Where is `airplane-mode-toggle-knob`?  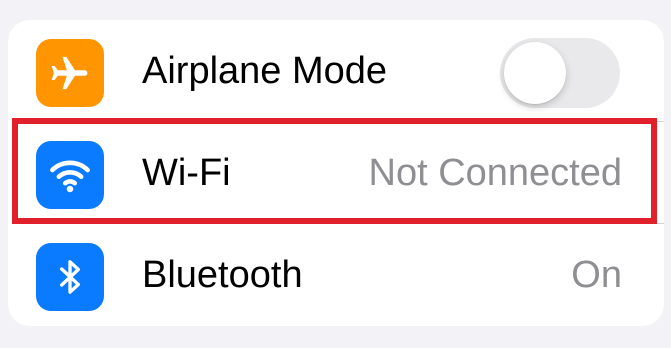 airplane-mode-toggle-knob is located at coordinates (535, 73).